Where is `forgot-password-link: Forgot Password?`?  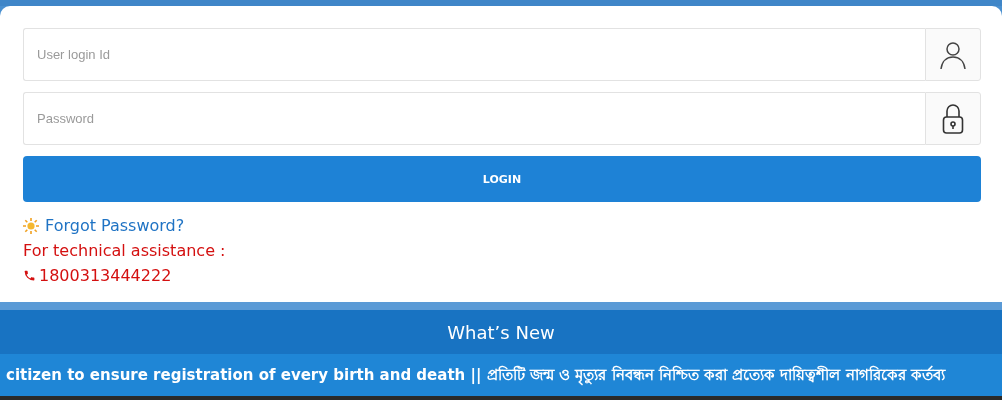
forgot-password-link: Forgot Password? is located at coordinates (115, 225).